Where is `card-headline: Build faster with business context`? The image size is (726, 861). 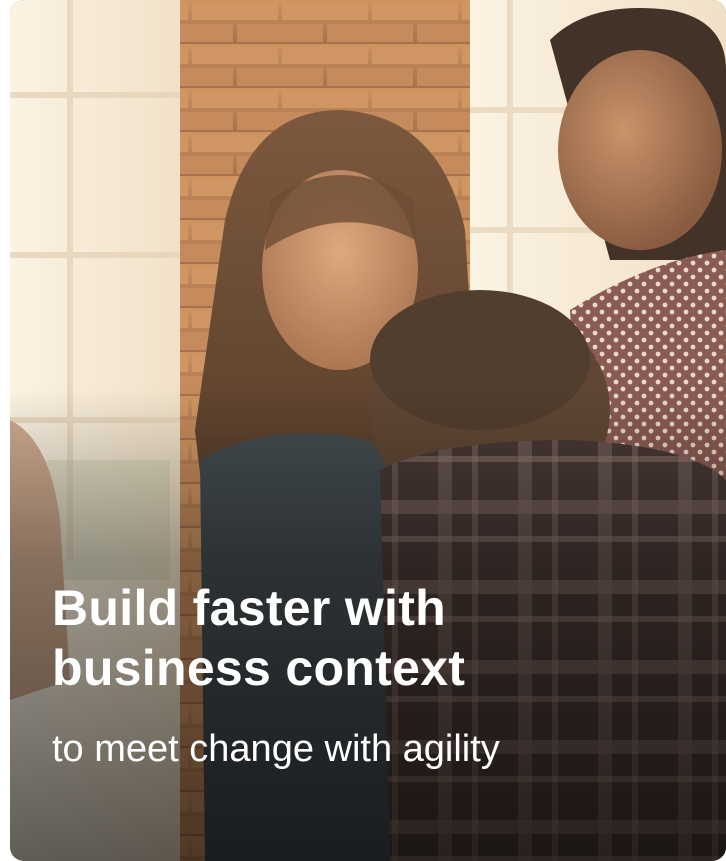 card-headline: Build faster with business context is located at coordinates (259, 638).